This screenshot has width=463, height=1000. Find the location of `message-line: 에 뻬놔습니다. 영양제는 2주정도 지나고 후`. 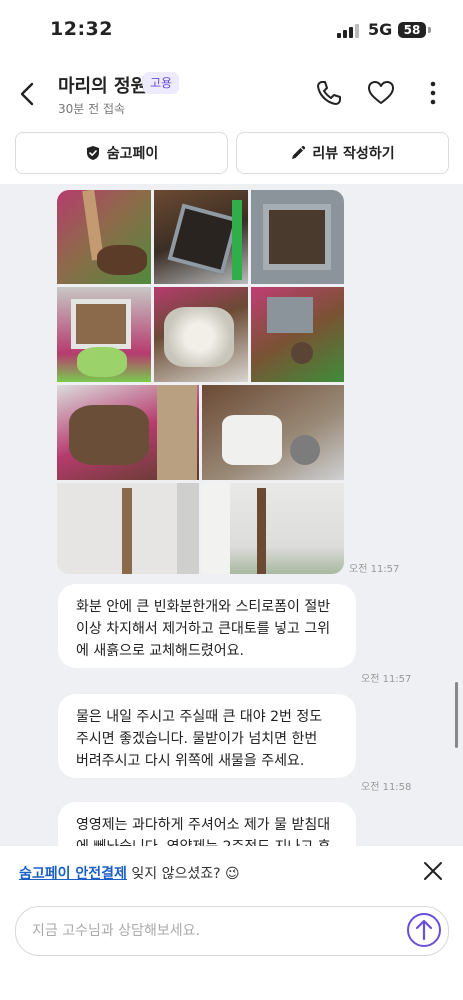

message-line: 에 뻬놔습니다. 영양제는 2주정도 지나고 후 is located at coordinates (207, 841).